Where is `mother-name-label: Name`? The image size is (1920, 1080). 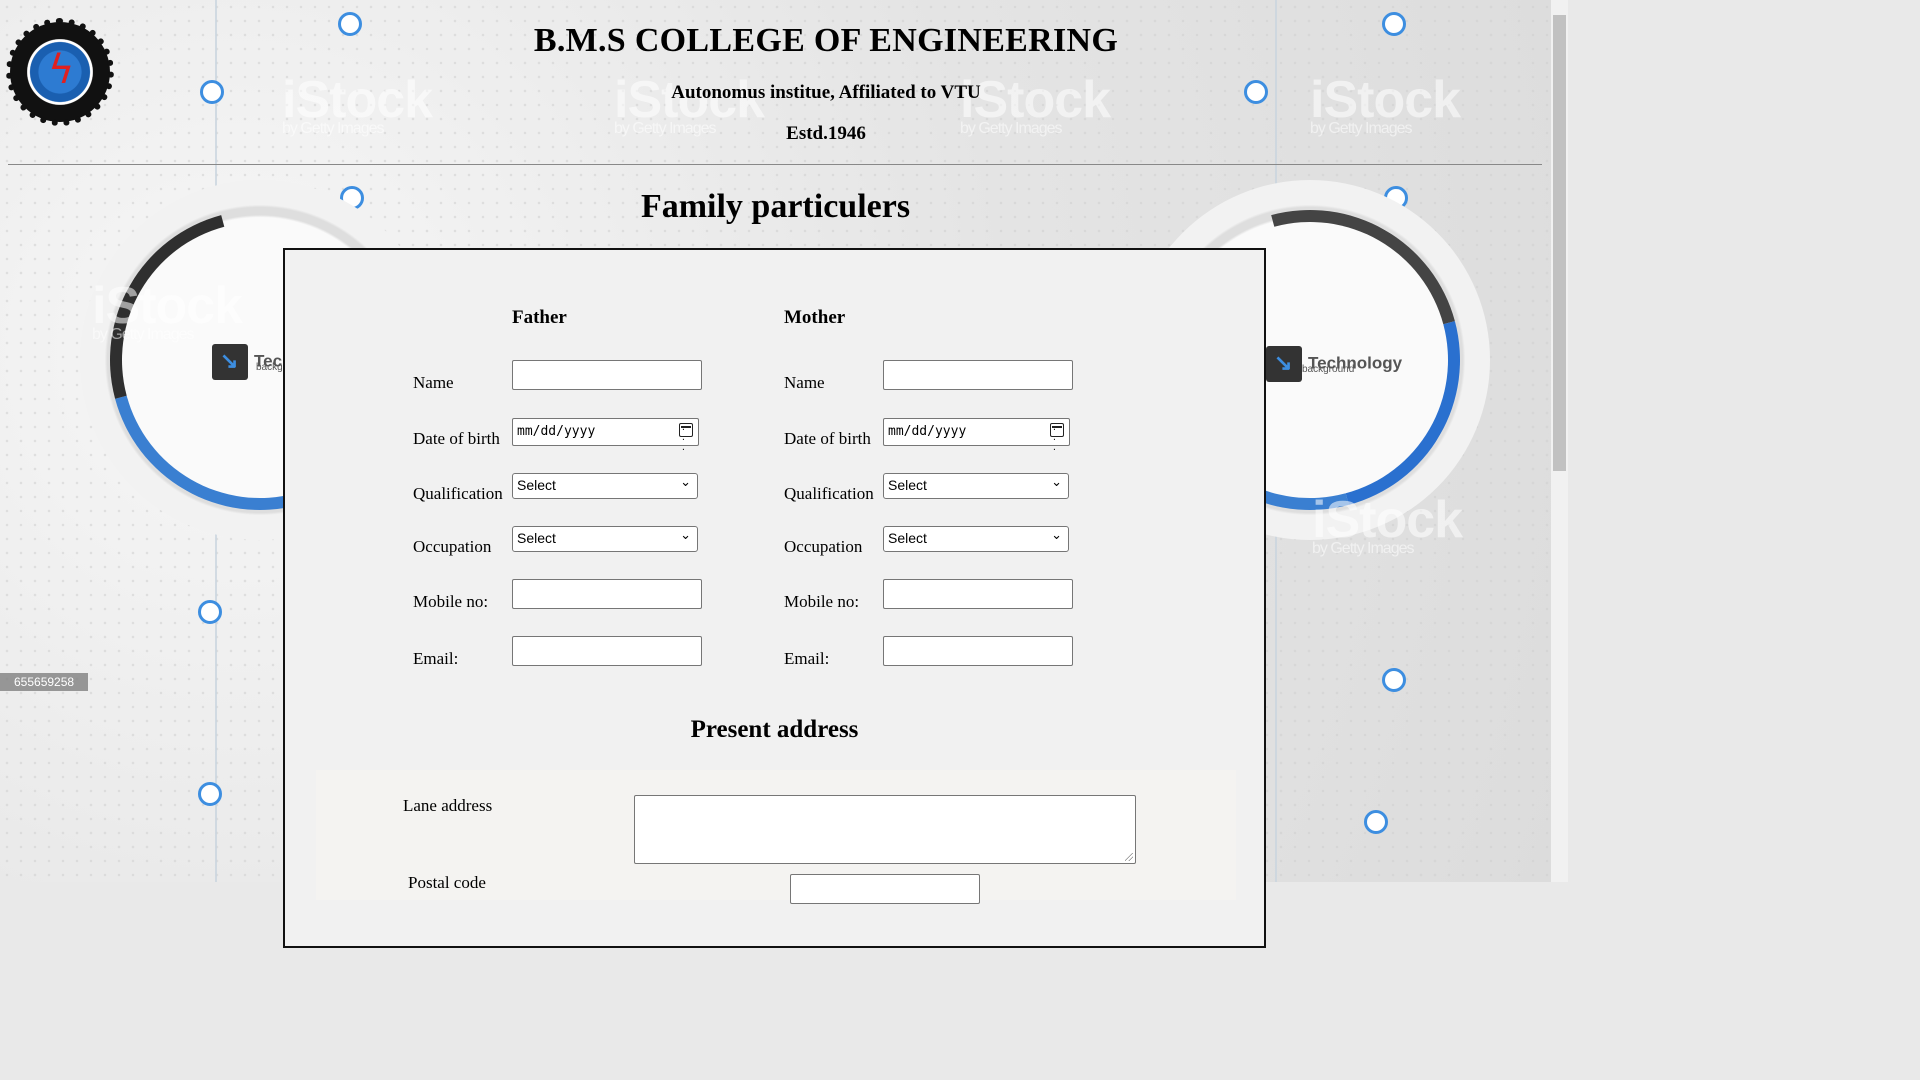 mother-name-label: Name is located at coordinates (804, 382).